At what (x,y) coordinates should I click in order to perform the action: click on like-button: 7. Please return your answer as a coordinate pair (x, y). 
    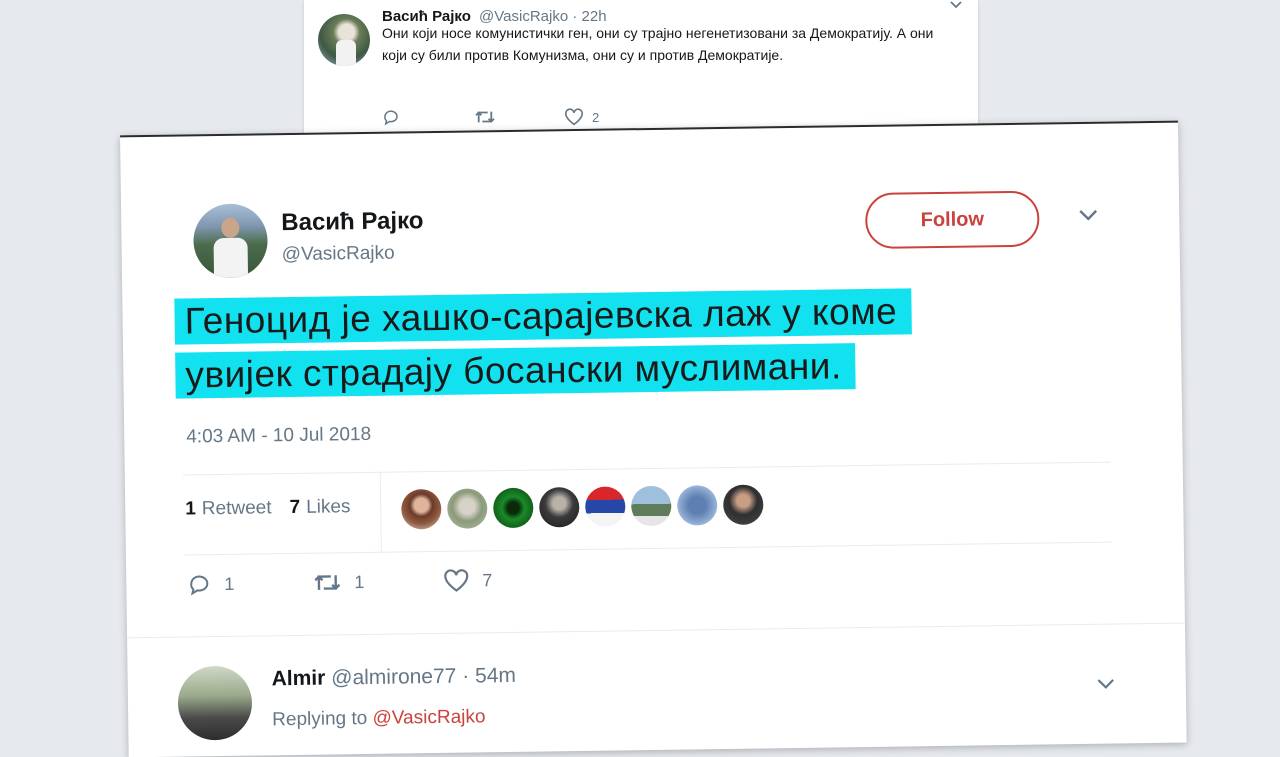
    Looking at the image, I should click on (467, 580).